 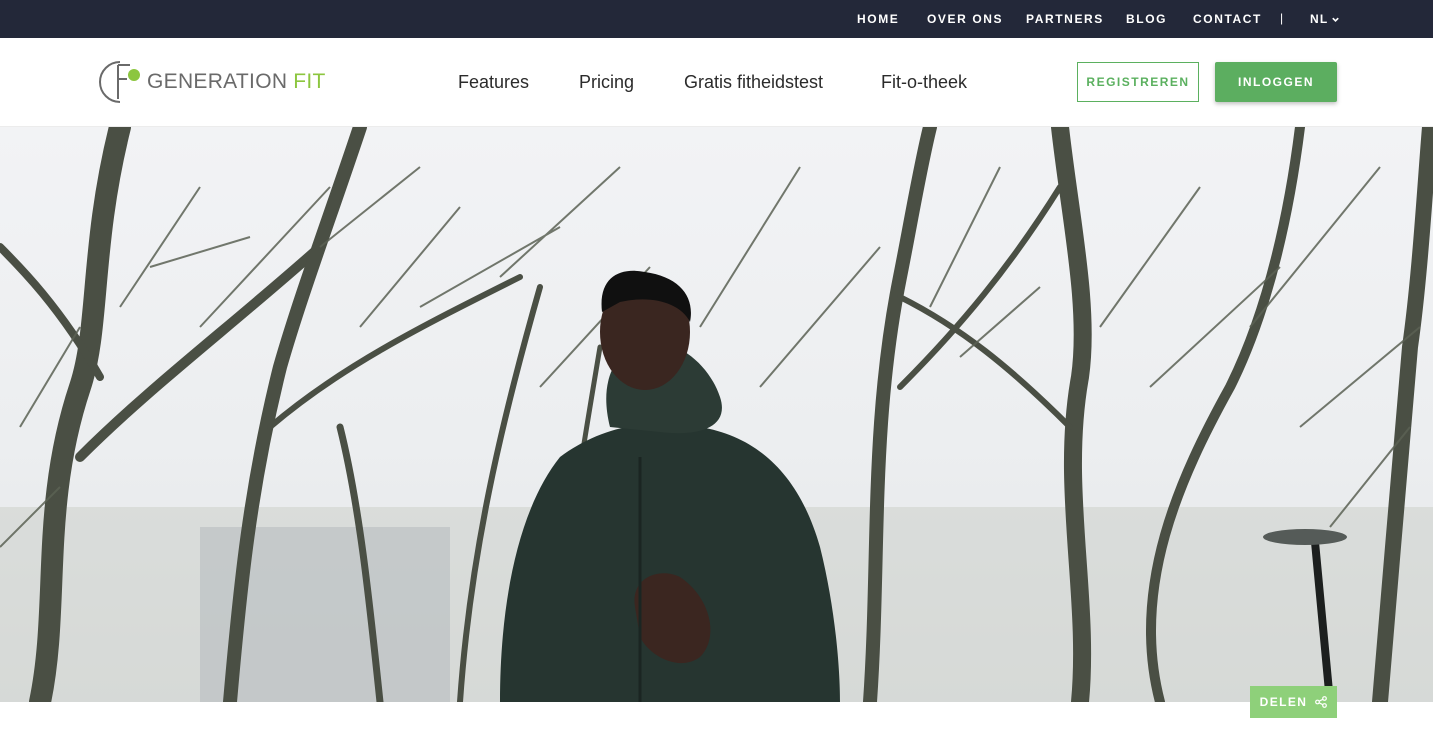 What do you see at coordinates (965, 19) in the screenshot?
I see `top-nav-over-ons: OVER ONS` at bounding box center [965, 19].